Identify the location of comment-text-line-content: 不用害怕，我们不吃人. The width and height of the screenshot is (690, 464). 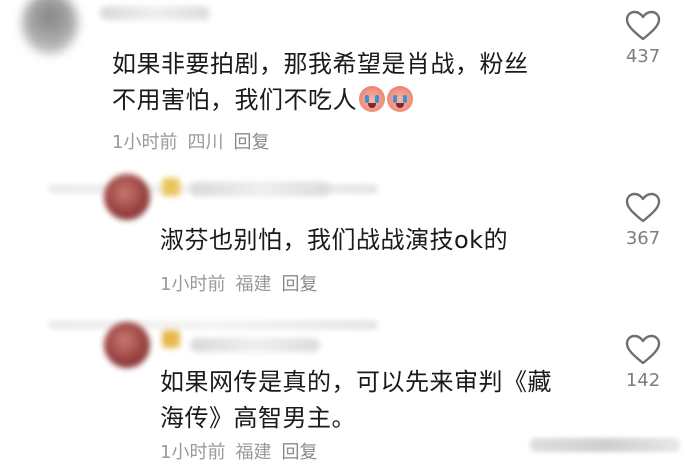
(234, 100).